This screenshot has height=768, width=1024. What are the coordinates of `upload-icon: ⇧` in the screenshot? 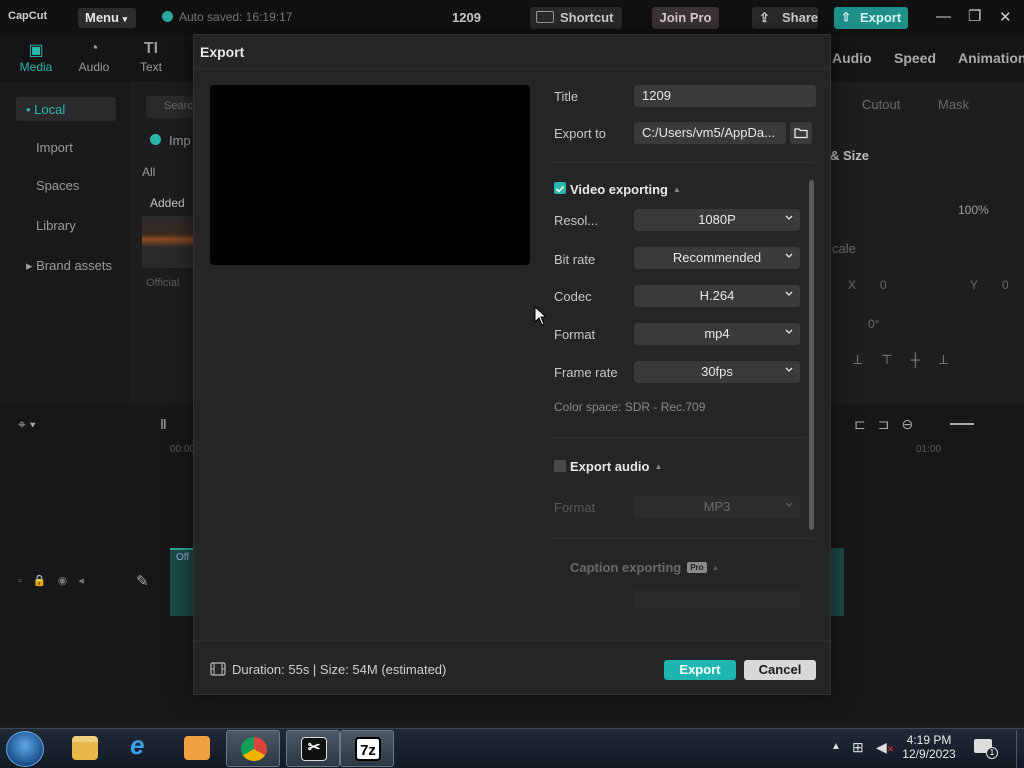 It's located at (846, 17).